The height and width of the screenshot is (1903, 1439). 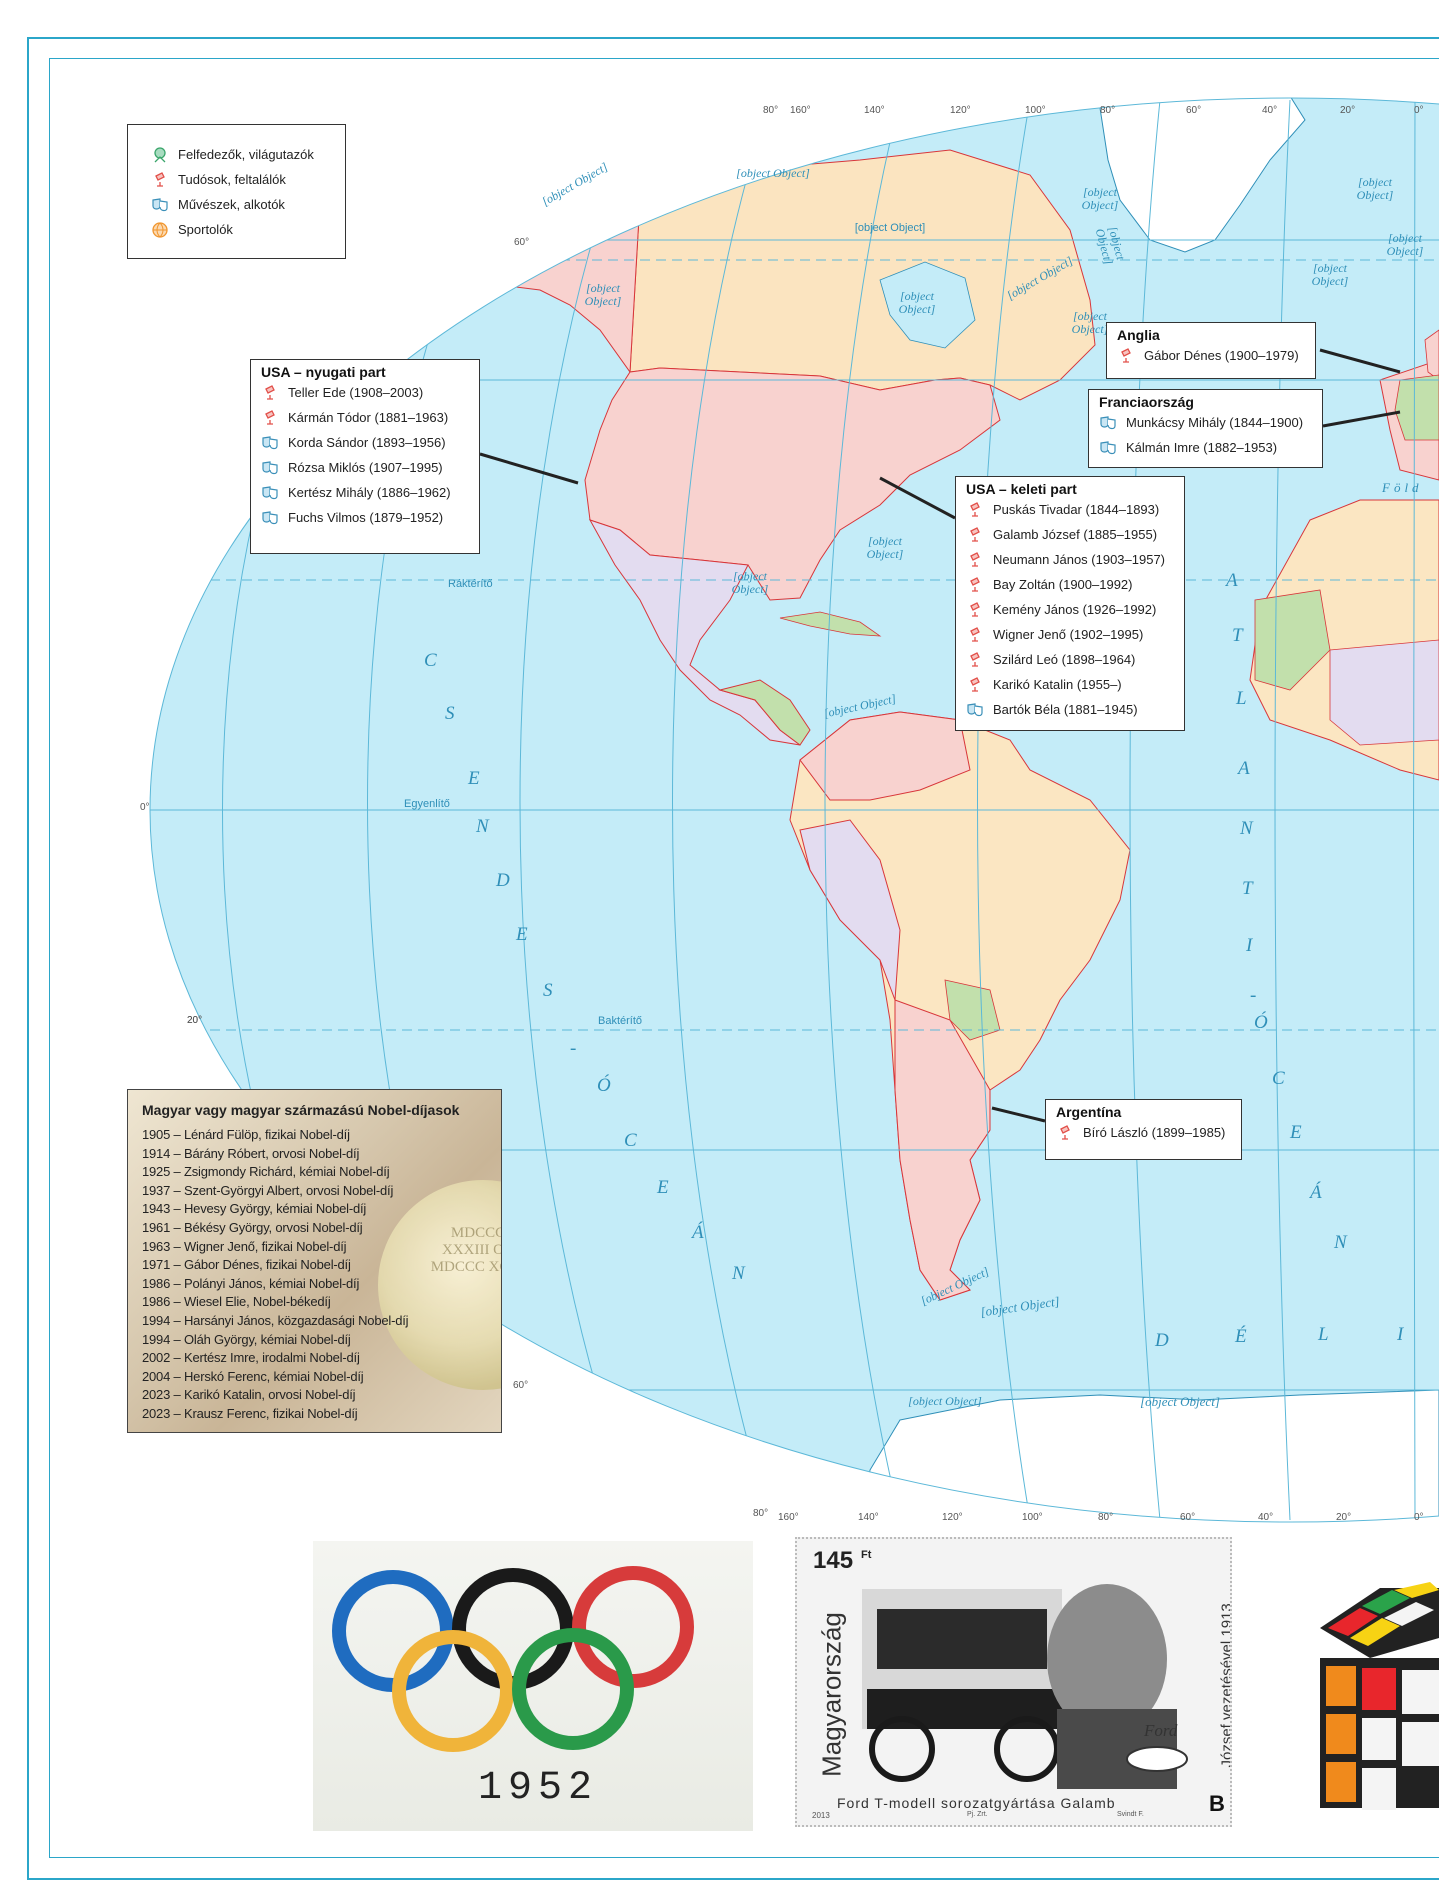 What do you see at coordinates (1384, 692) in the screenshot?
I see `west-africa-purple` at bounding box center [1384, 692].